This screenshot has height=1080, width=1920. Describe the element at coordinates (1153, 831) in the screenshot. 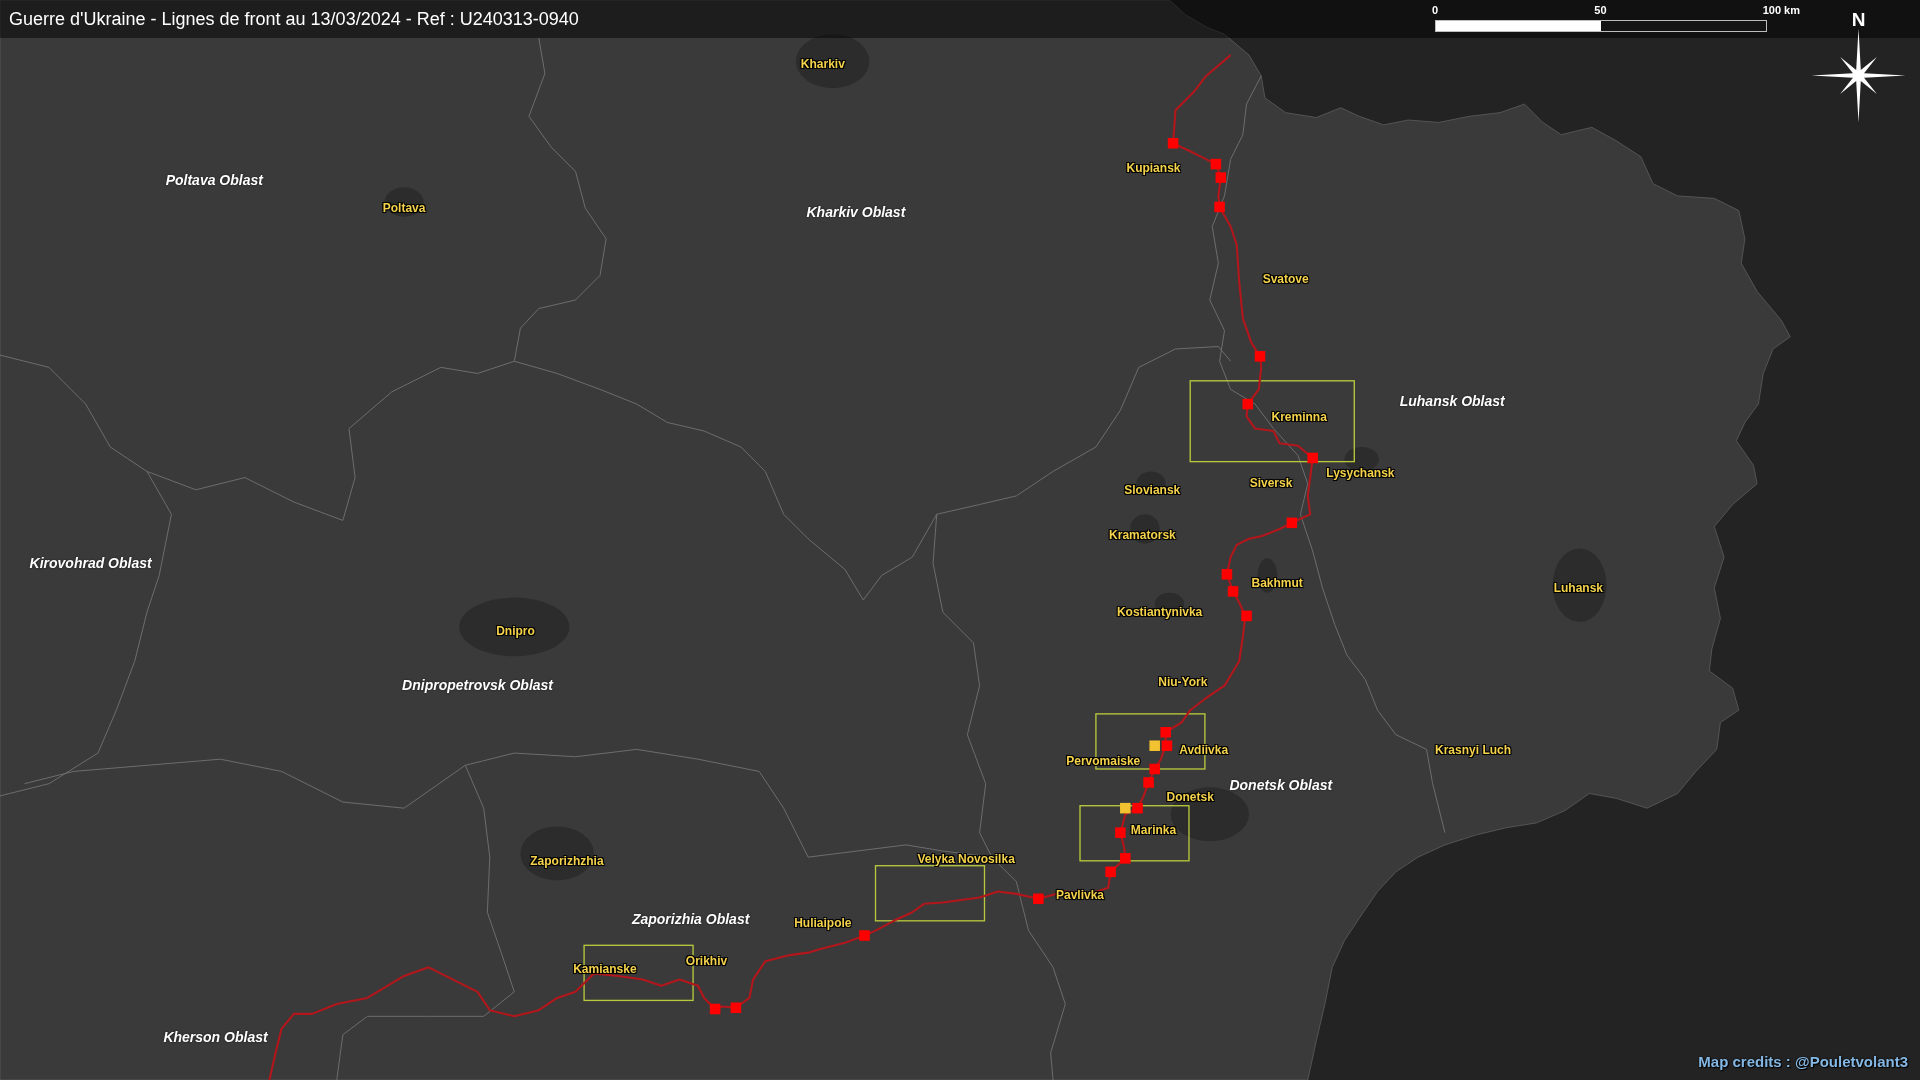

I see `city-label: Marinka` at that location.